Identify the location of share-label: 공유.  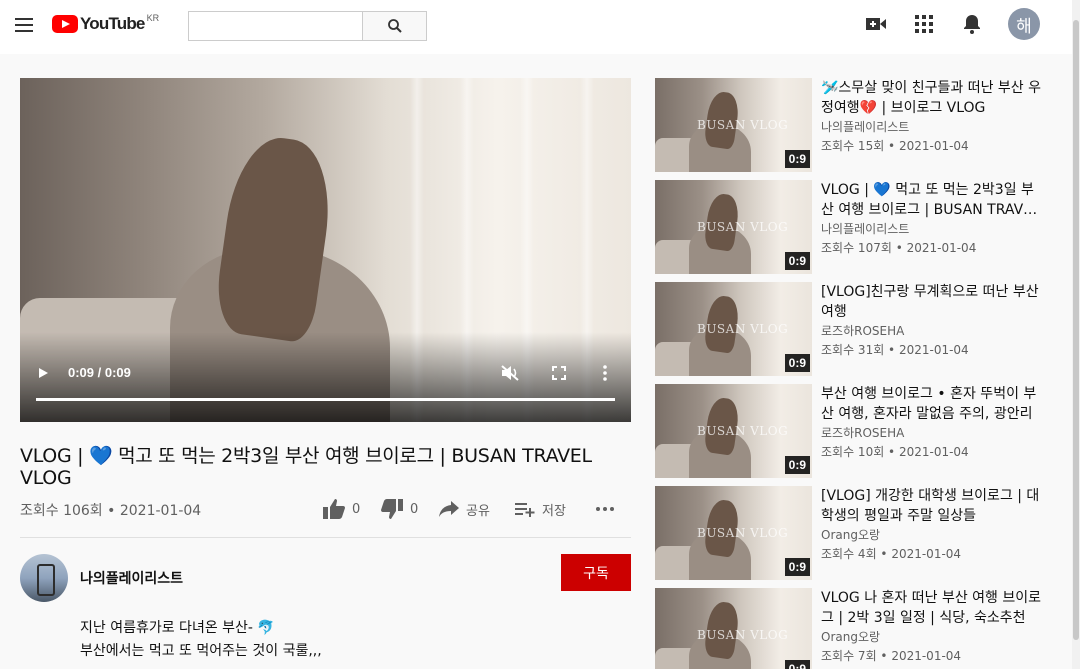
(478, 511).